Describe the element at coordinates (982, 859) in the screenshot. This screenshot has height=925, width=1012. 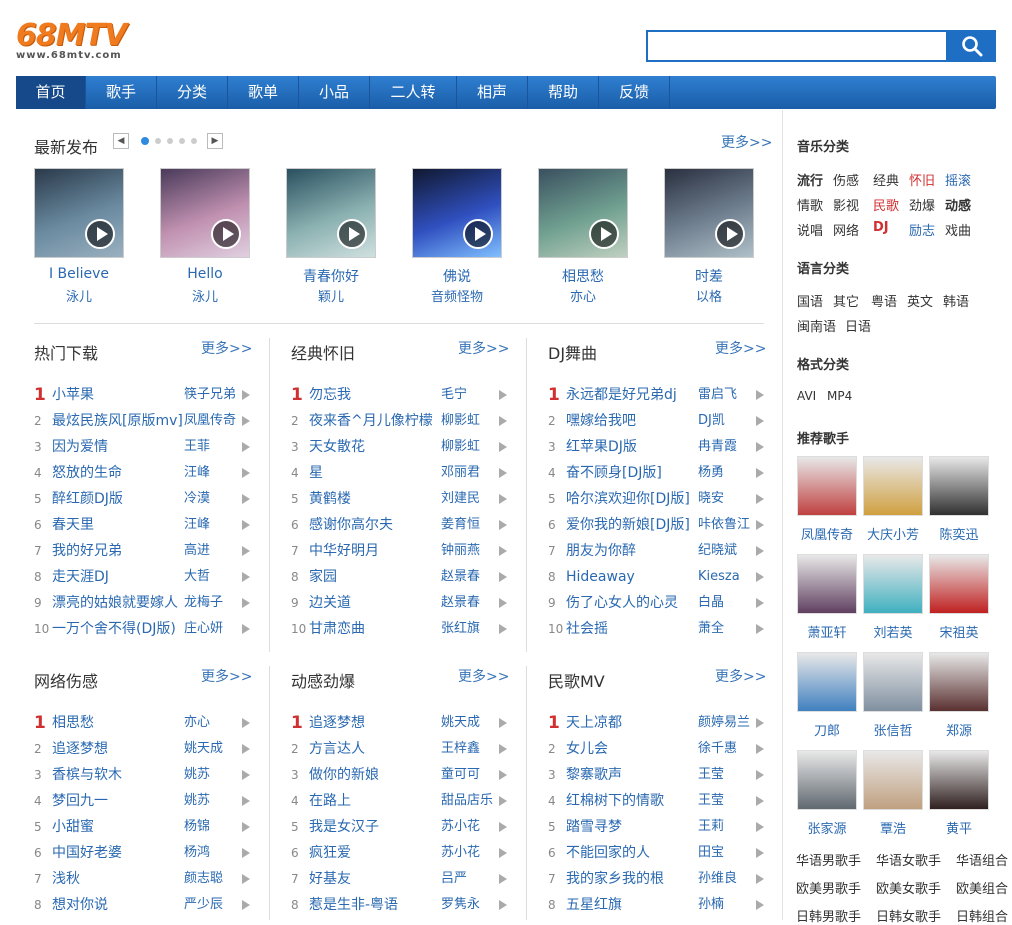
I see `singer-group-link: 华语组合` at that location.